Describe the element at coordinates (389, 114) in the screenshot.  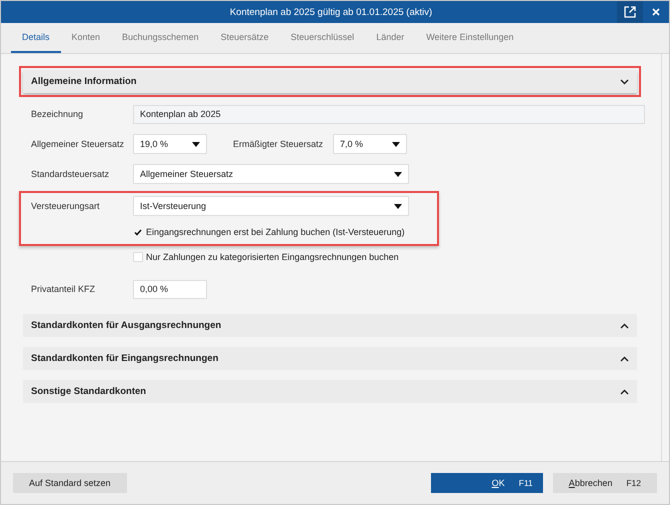
I see `text-field: Kontenplan ab 2025` at that location.